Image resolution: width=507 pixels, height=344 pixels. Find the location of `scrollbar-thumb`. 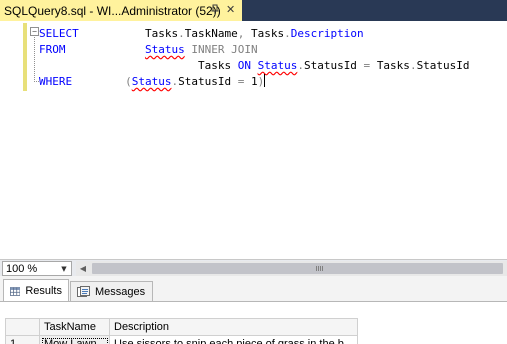

scrollbar-thumb is located at coordinates (297, 268).